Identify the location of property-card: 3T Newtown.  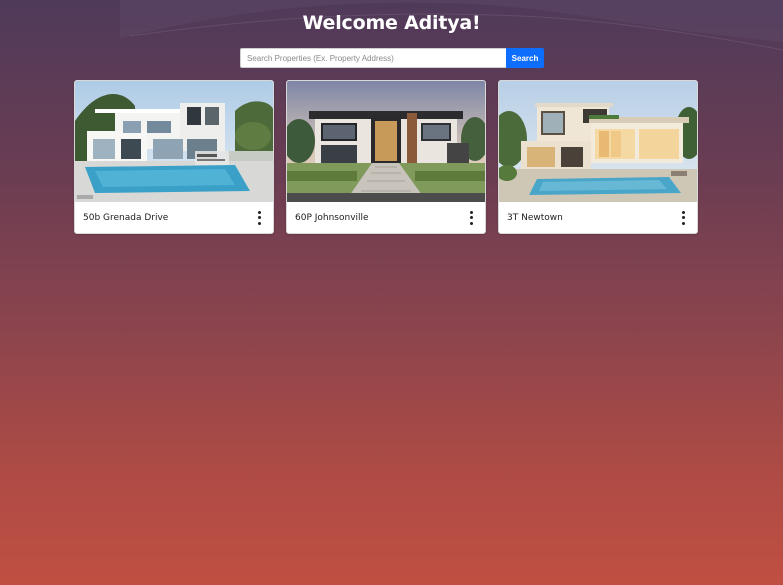
(598, 157).